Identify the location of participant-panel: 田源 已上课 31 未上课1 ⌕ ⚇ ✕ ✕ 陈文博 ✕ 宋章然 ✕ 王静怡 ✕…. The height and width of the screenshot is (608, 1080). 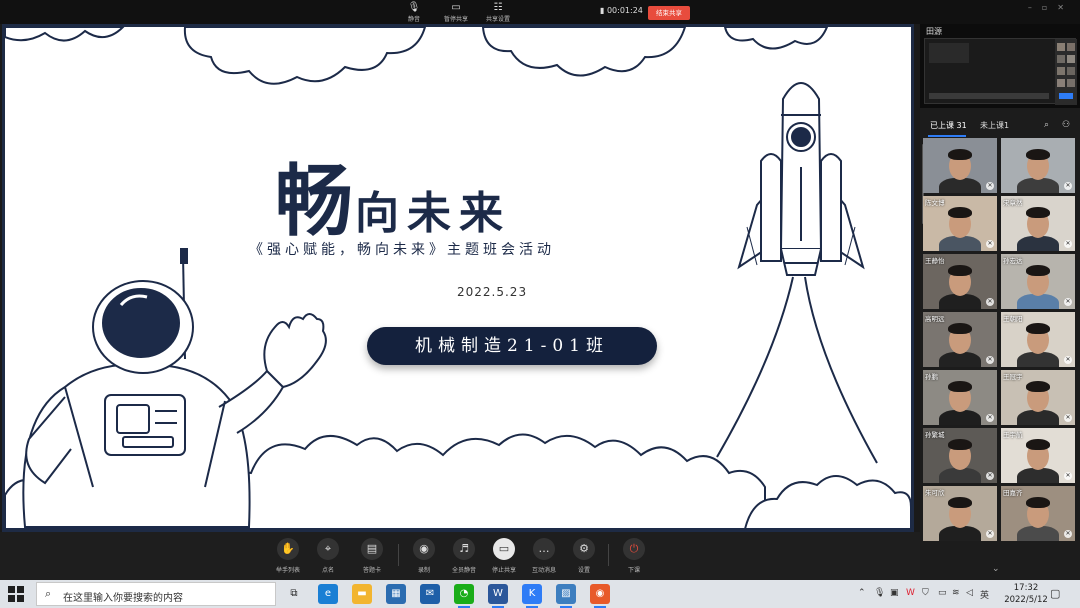
(1000, 302).